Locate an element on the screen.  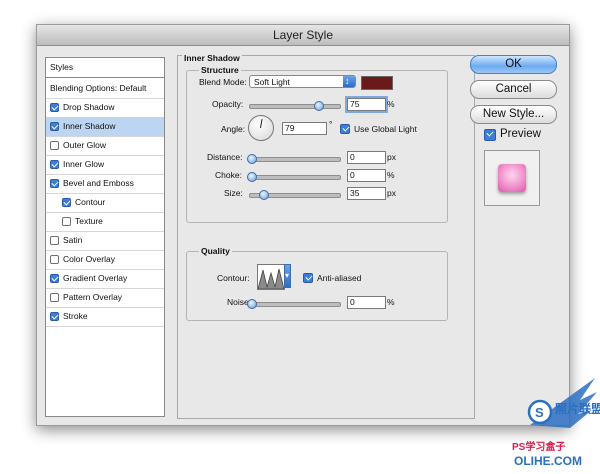
preview-checkbox is located at coordinates (490, 135).